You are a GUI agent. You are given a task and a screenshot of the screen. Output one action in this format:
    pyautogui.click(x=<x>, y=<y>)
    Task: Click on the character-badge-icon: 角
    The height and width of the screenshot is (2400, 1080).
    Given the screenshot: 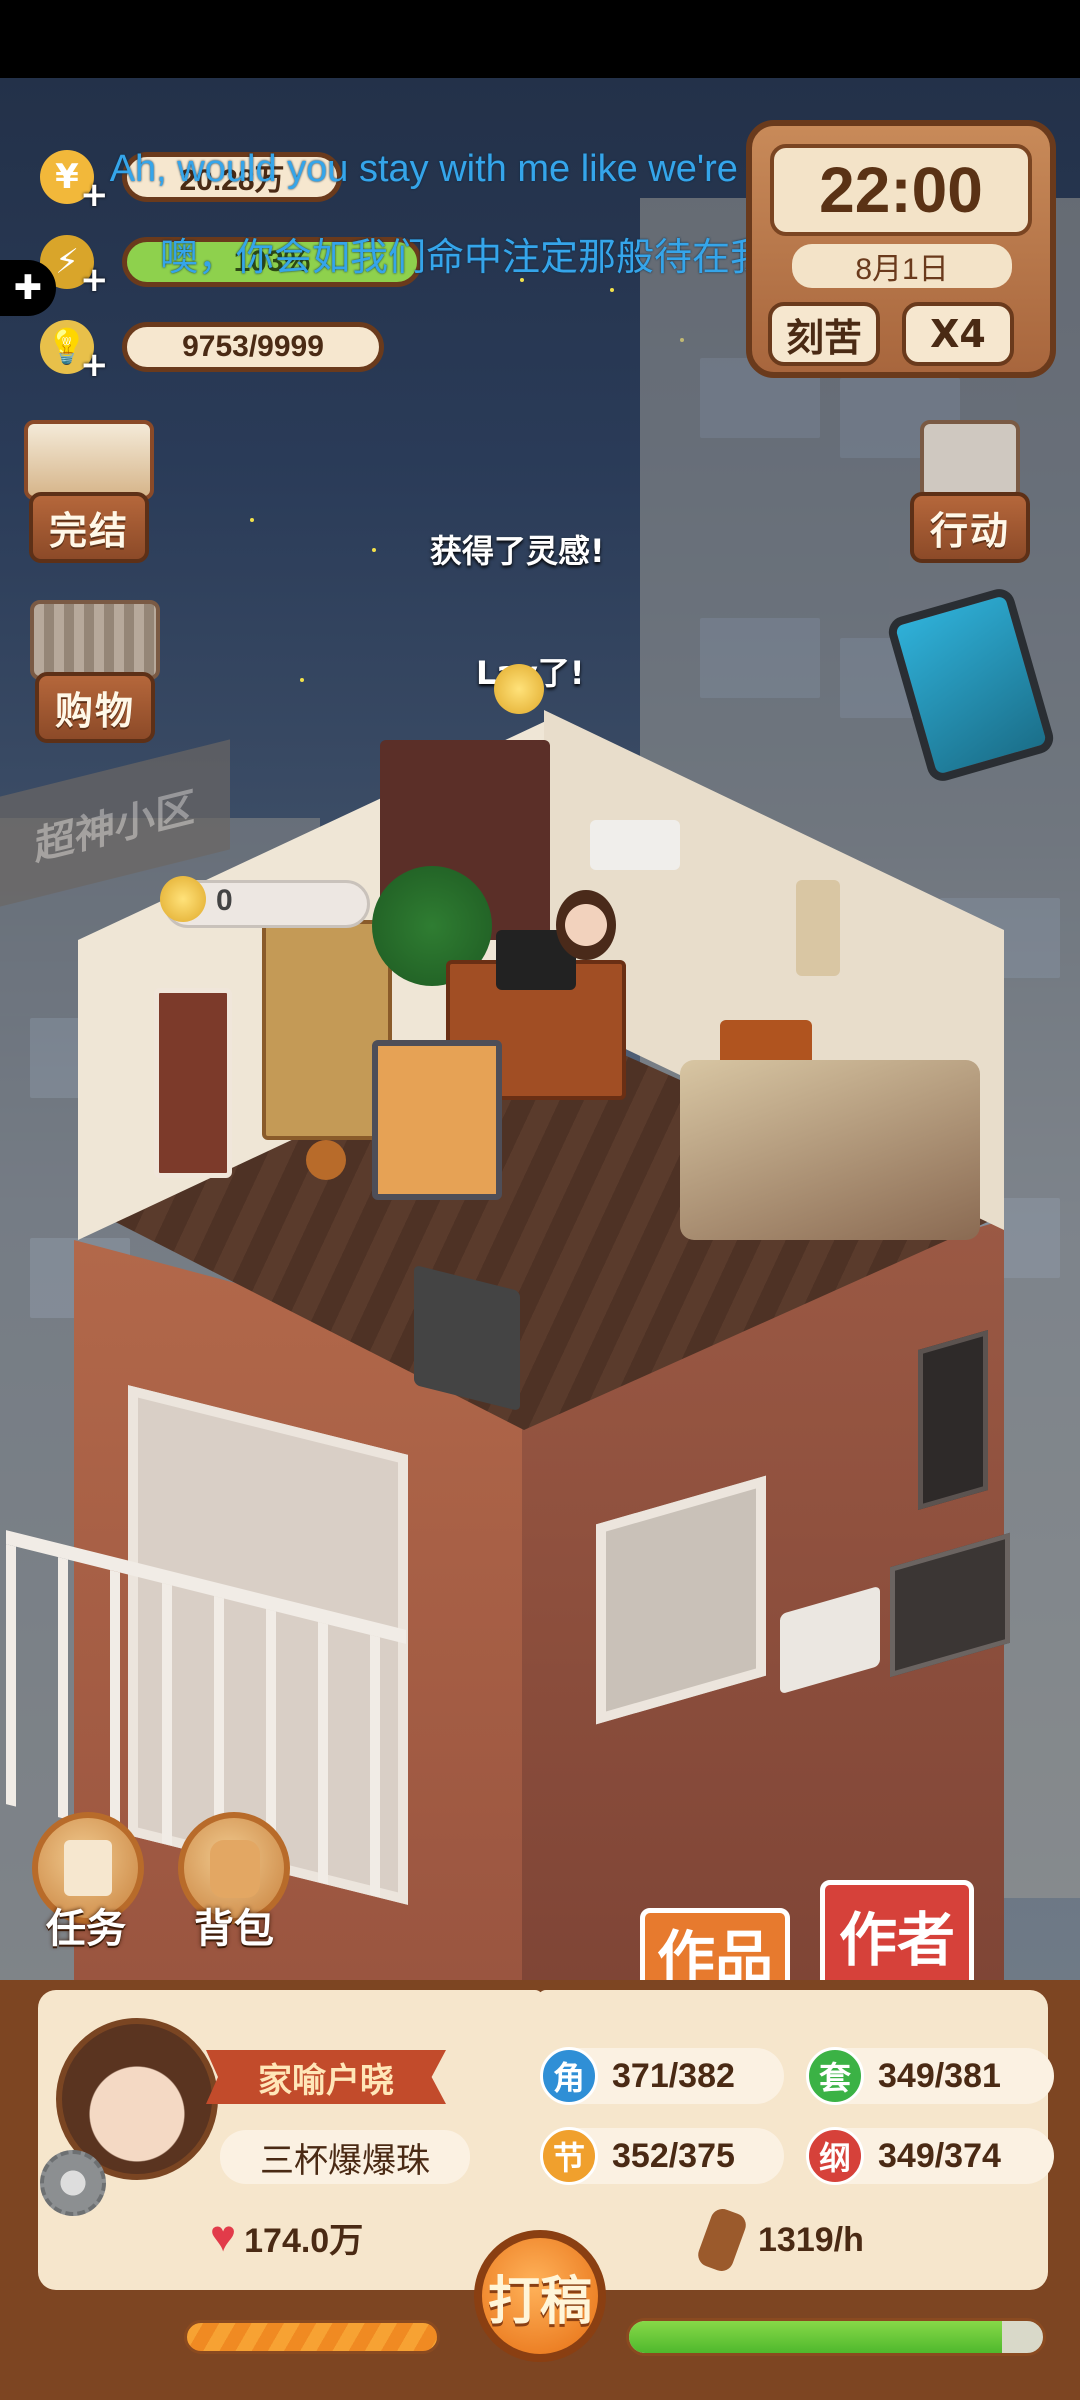 What is the action you would take?
    pyautogui.click(x=569, y=2076)
    